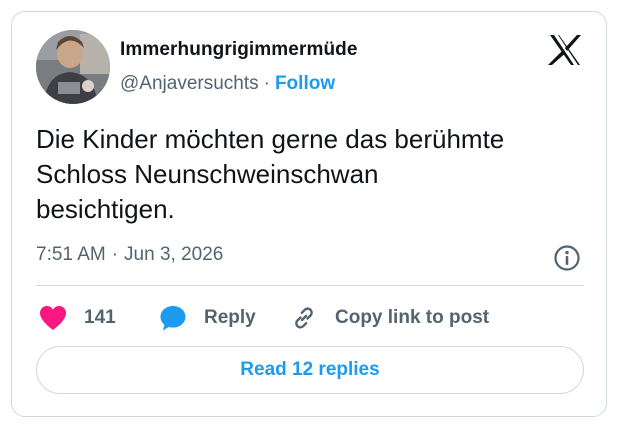  I want to click on like-count: 141, so click(100, 317).